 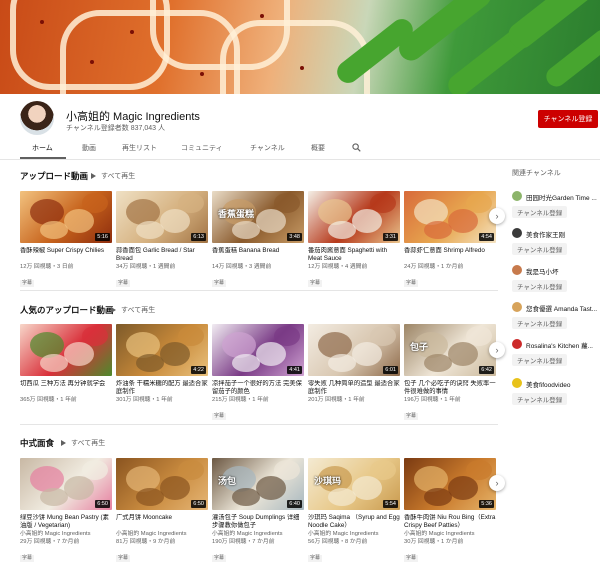 I want to click on related-channel-name: 美食作家王刚, so click(x=563, y=234).